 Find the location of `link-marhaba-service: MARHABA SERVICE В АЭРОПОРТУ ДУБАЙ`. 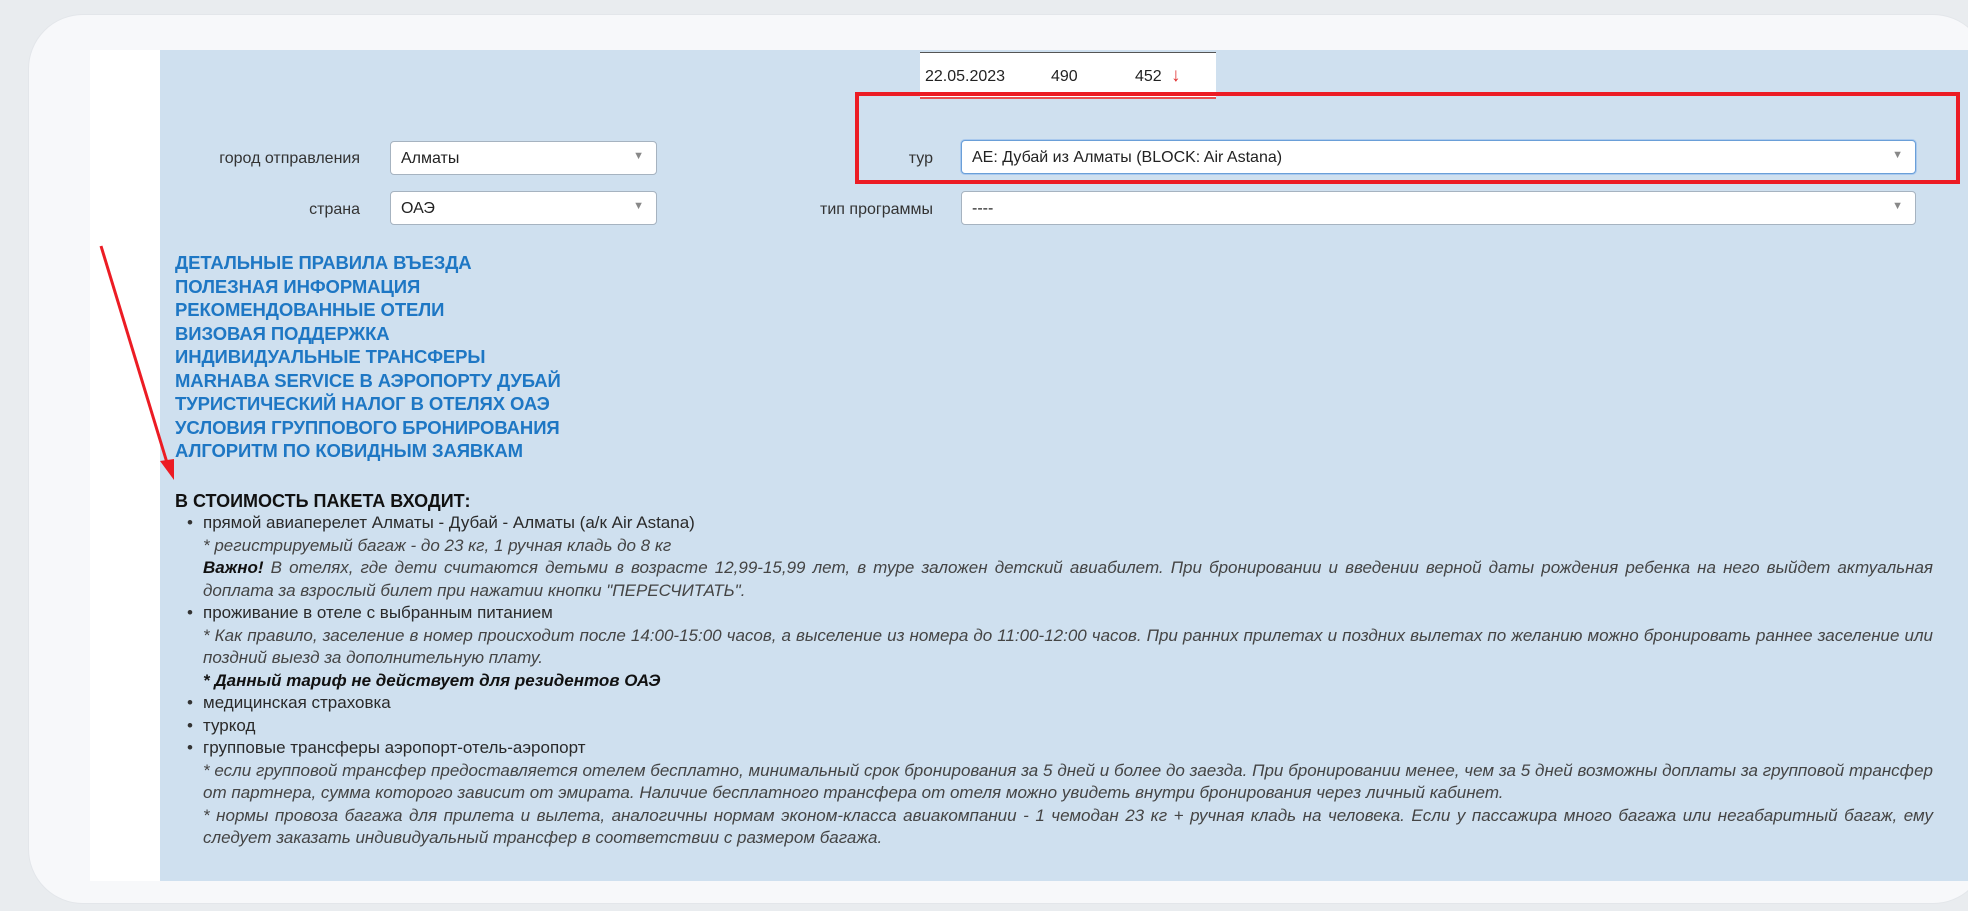

link-marhaba-service: MARHABA SERVICE В АЭРОПОРТУ ДУБАЙ is located at coordinates (368, 381).